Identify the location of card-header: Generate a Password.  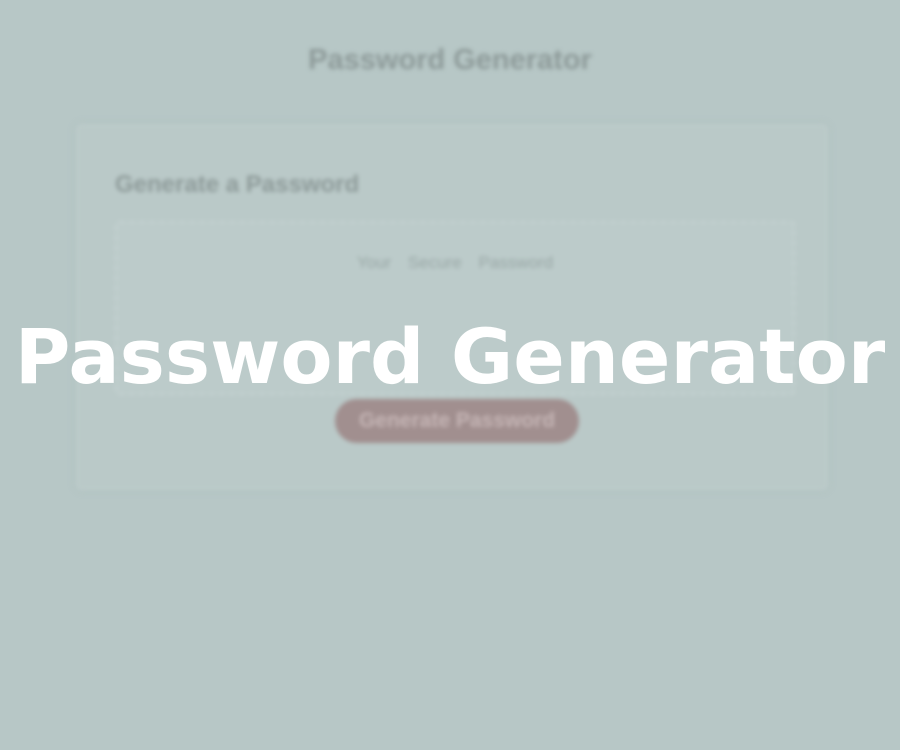
(237, 184).